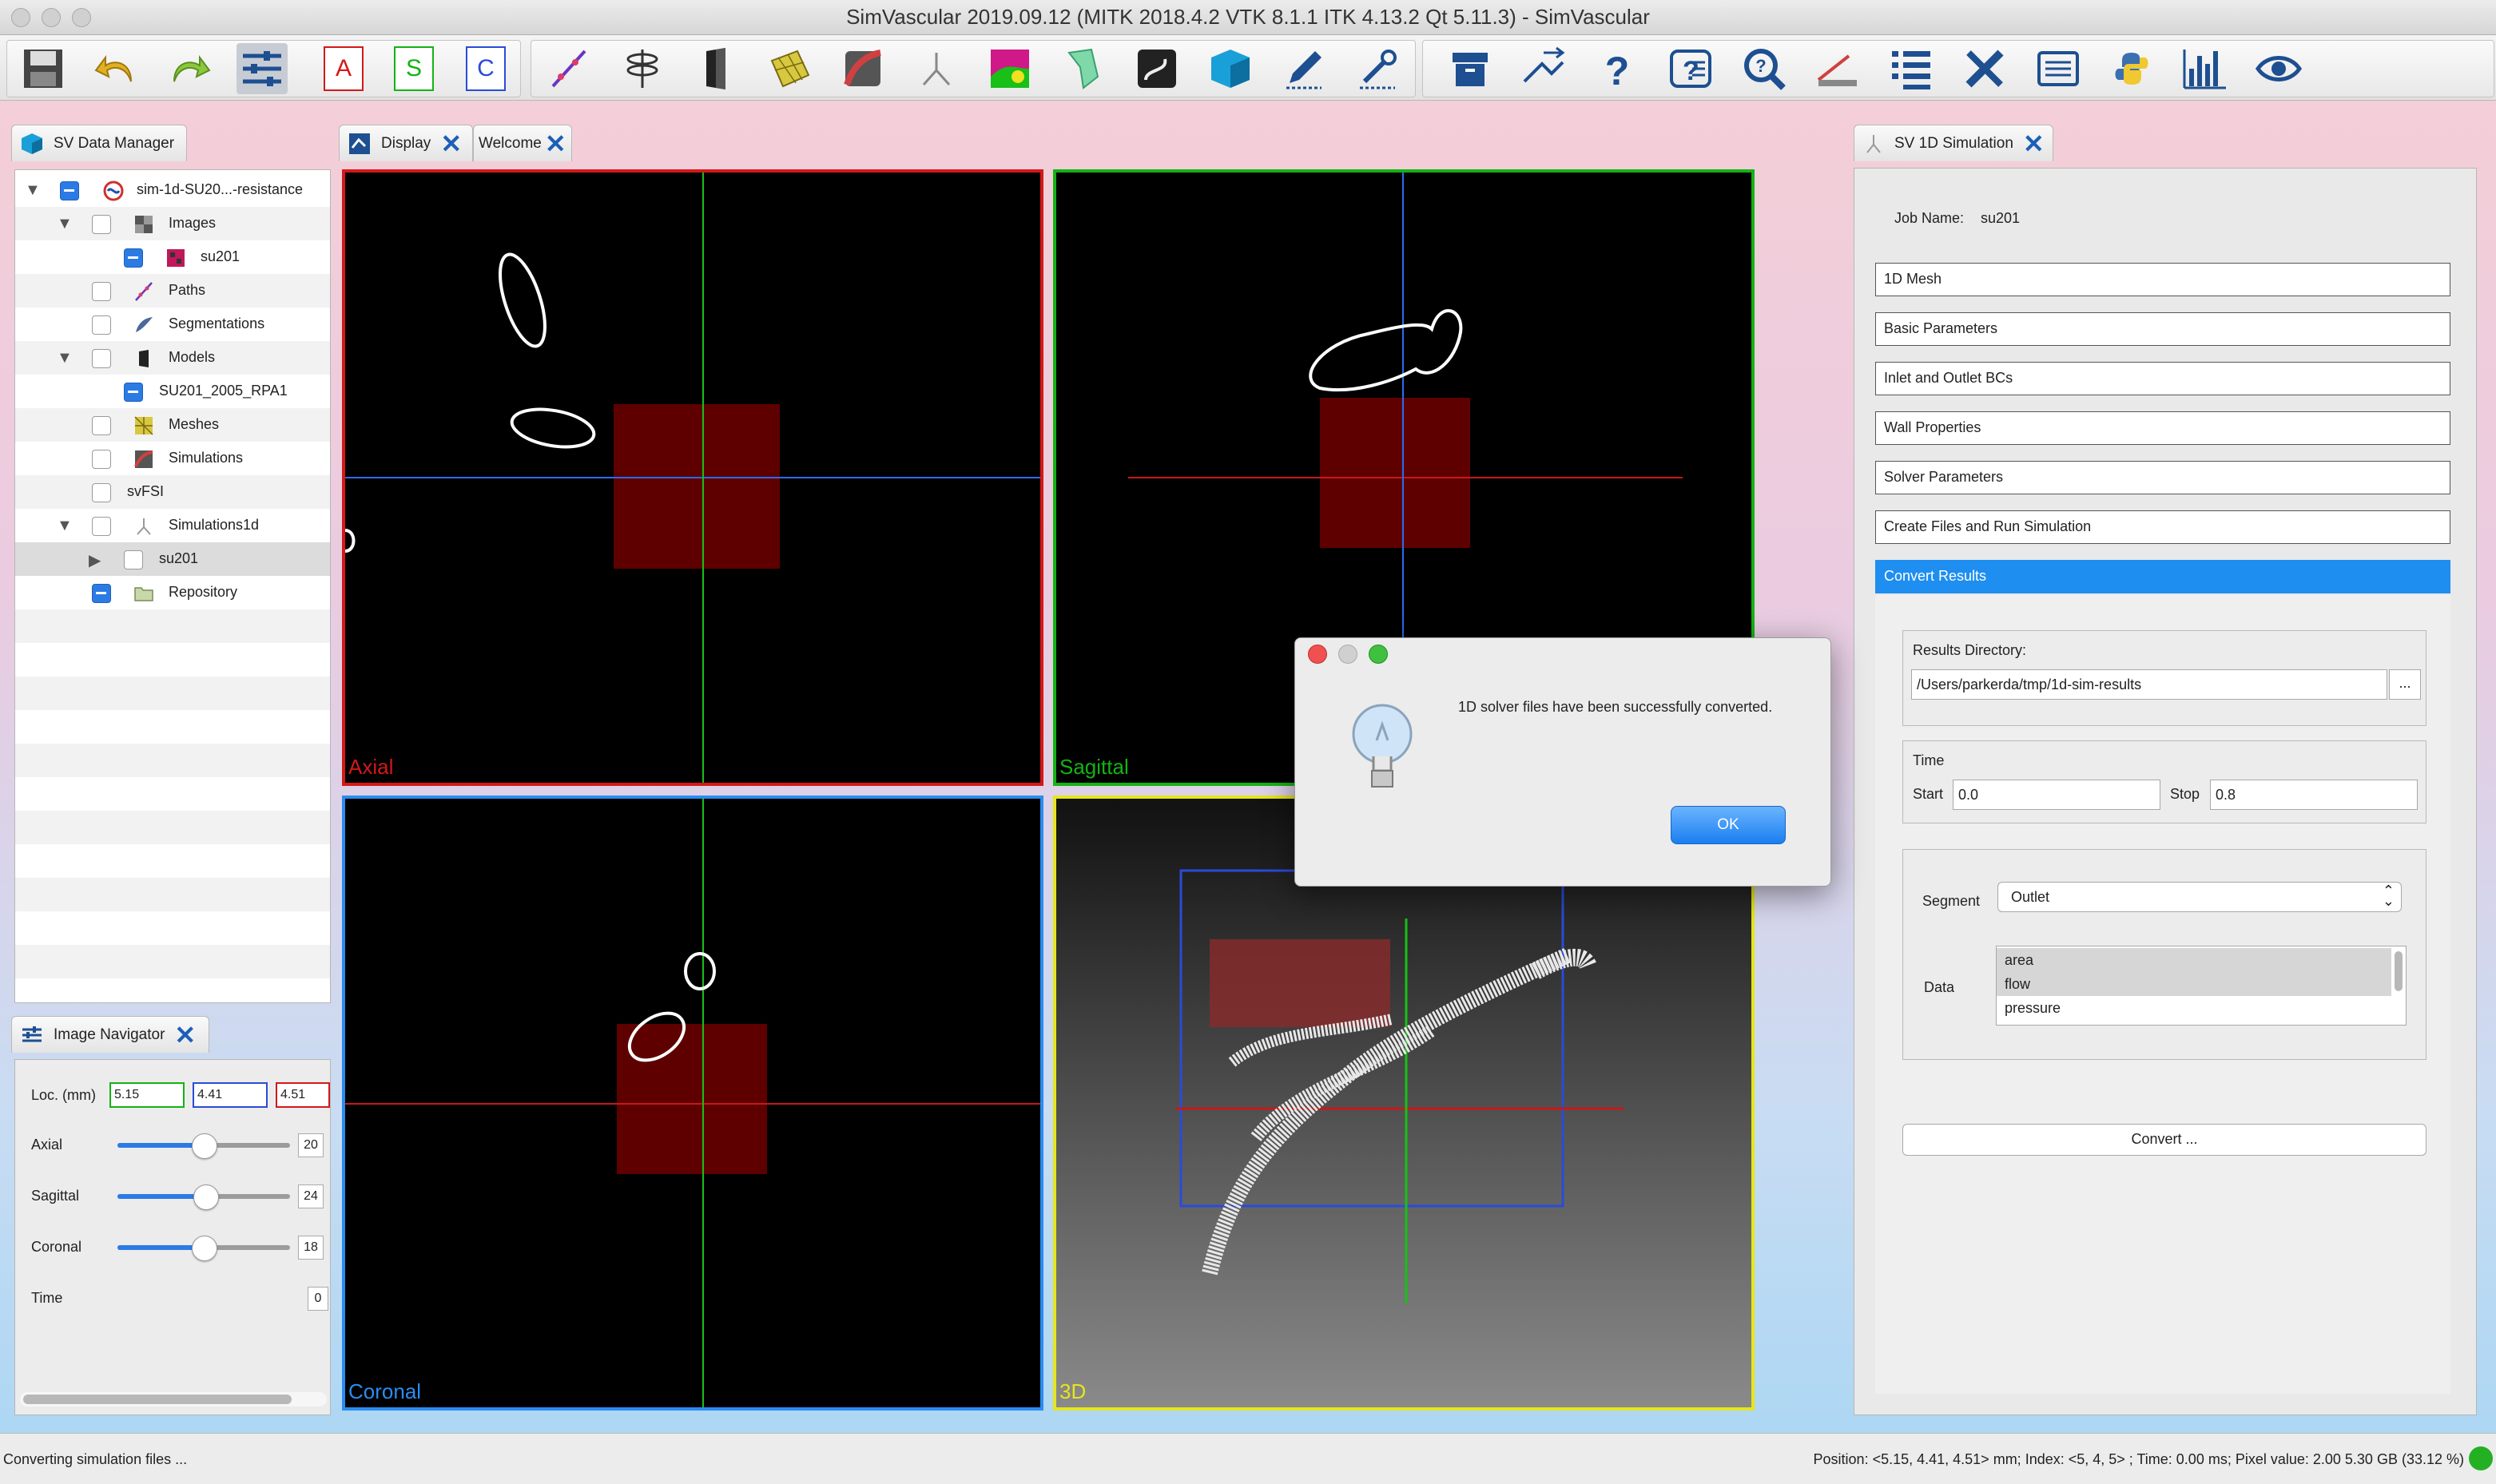  Describe the element at coordinates (1470, 68) in the screenshot. I see `archive-button` at that location.